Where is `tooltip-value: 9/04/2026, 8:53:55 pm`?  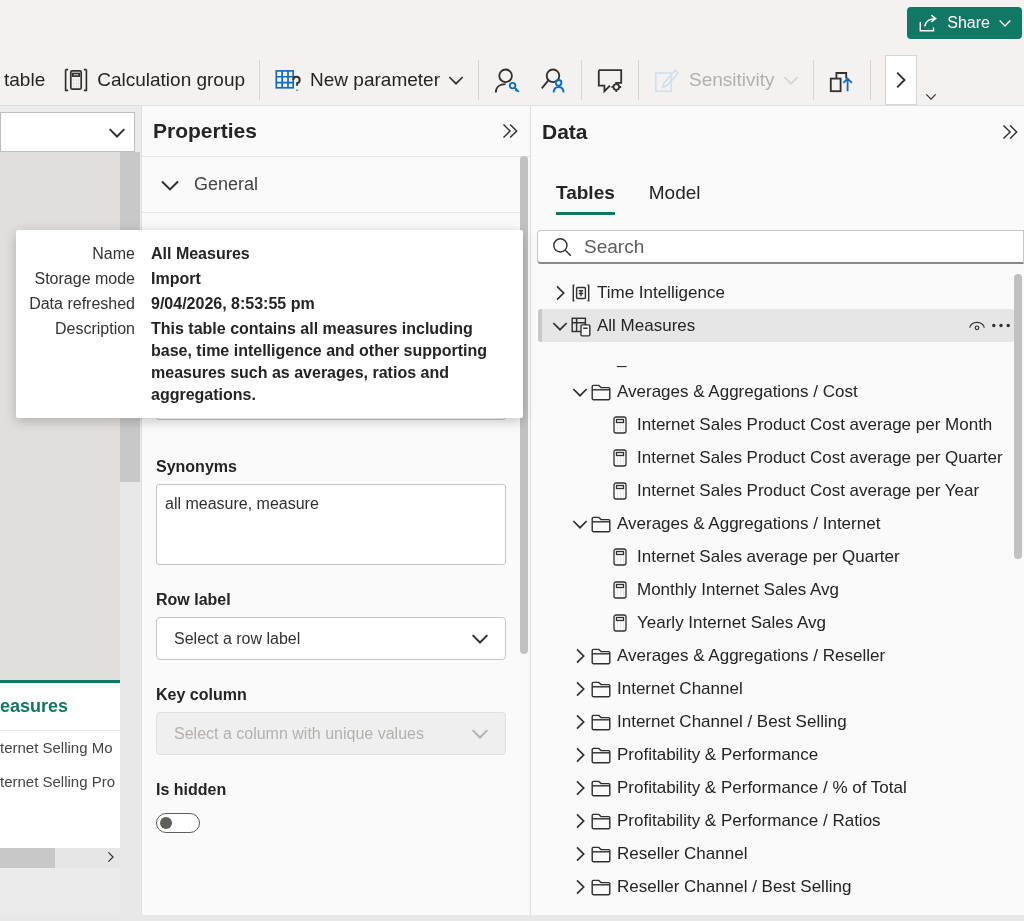 tooltip-value: 9/04/2026, 8:53:55 pm is located at coordinates (233, 304).